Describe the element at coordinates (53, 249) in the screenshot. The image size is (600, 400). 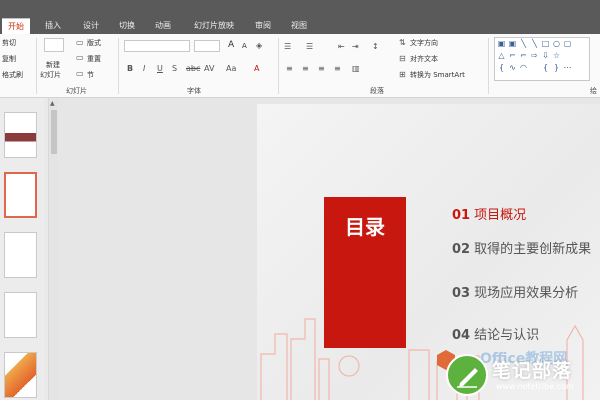
I see `thumbnails-scrollbar: ▲` at that location.